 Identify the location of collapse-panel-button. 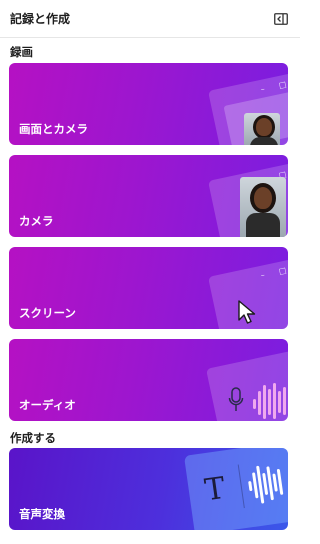
(281, 19).